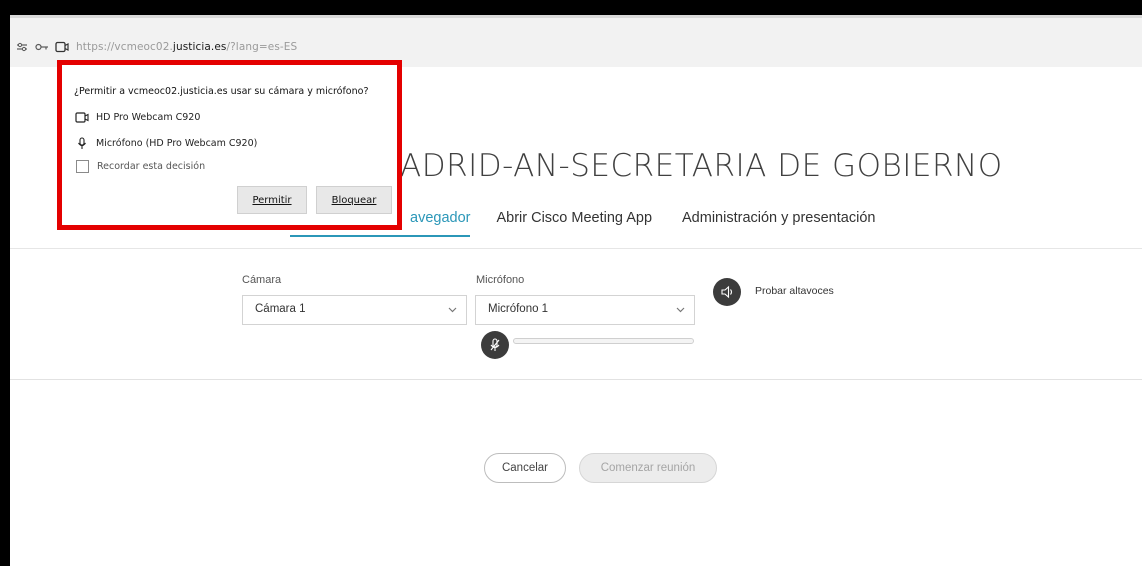 The width and height of the screenshot is (1142, 566). Describe the element at coordinates (22, 47) in the screenshot. I see `permissions-icon` at that location.